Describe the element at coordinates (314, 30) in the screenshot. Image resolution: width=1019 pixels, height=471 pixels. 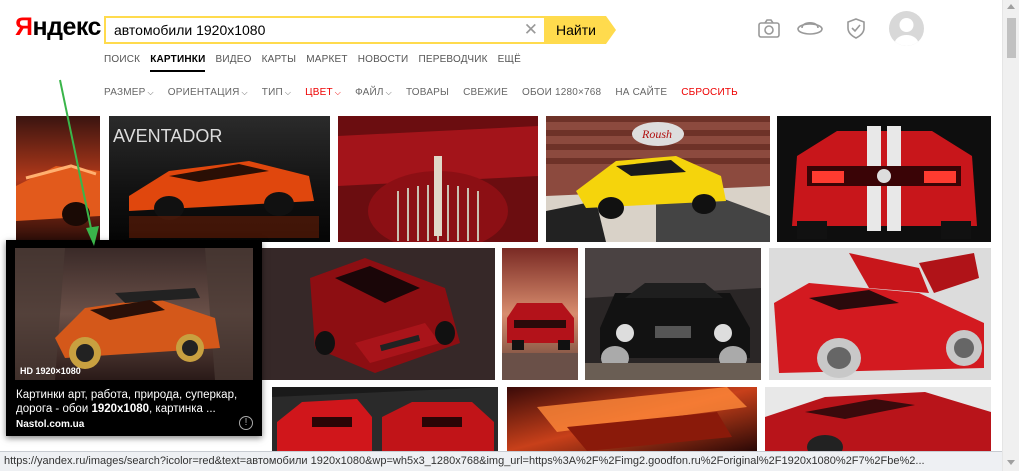
I see `search-input` at that location.